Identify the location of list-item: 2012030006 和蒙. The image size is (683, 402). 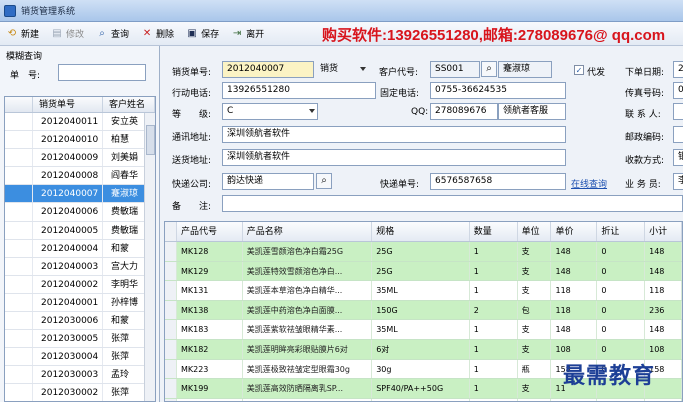
(80, 321).